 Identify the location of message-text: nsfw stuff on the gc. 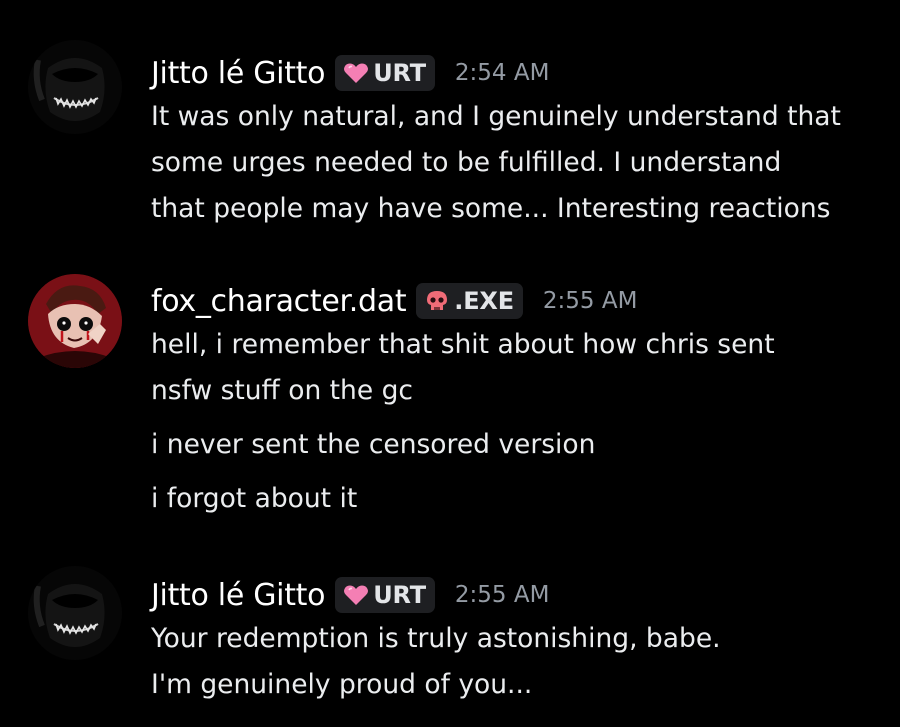
(282, 390).